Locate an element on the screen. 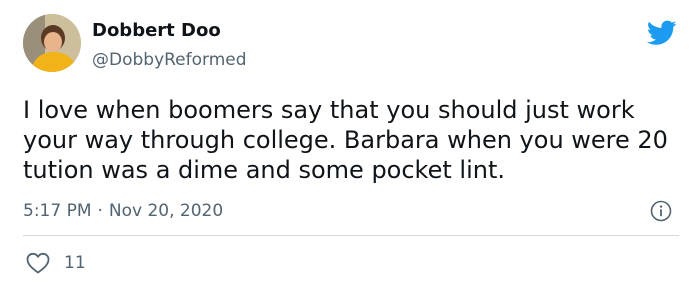 This screenshot has height=288, width=700. avatar-image is located at coordinates (52, 43).